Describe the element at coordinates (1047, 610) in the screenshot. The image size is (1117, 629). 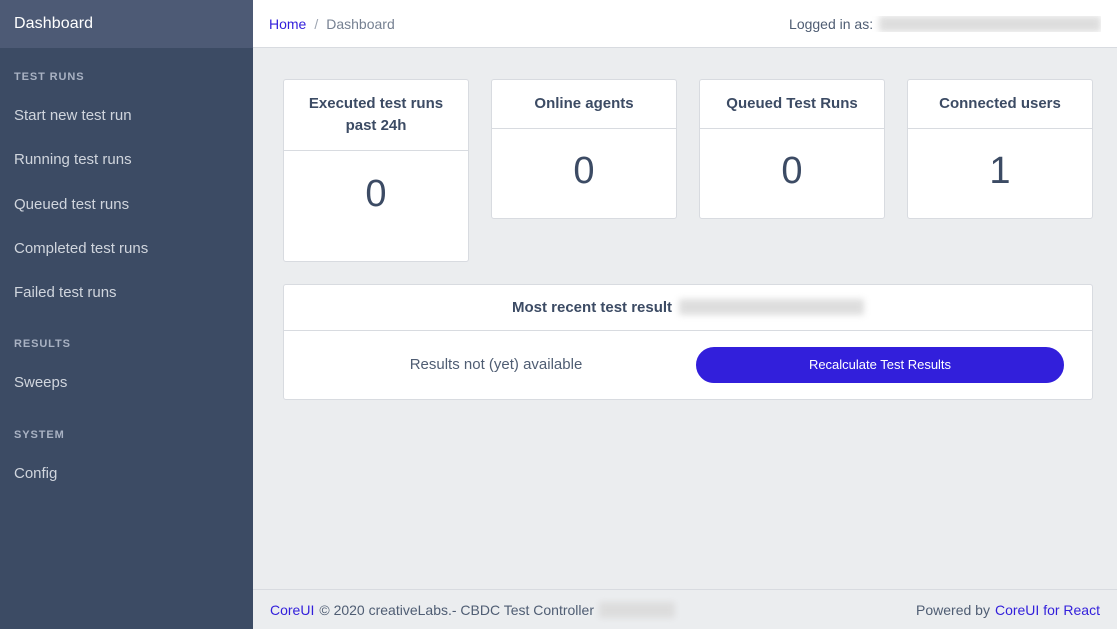
I see `footer-coreui-react-link: CoreUI for React` at that location.